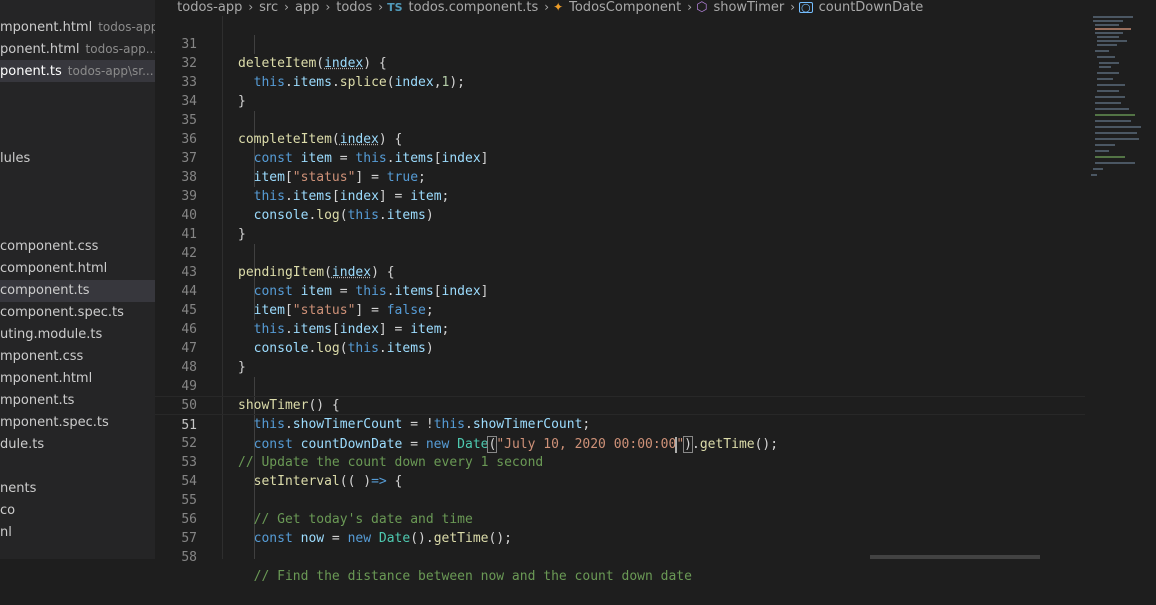 Image resolution: width=1156 pixels, height=605 pixels. I want to click on tree-item-label: mponent.css, so click(42, 356).